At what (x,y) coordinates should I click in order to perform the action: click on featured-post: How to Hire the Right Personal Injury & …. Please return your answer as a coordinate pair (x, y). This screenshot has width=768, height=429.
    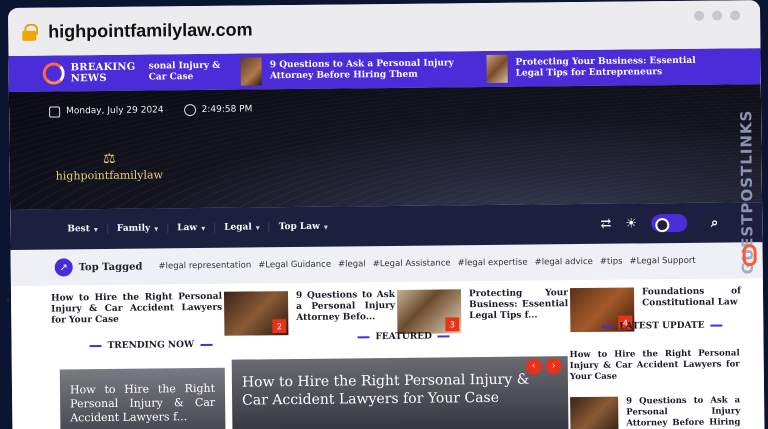
    Looking at the image, I should click on (400, 392).